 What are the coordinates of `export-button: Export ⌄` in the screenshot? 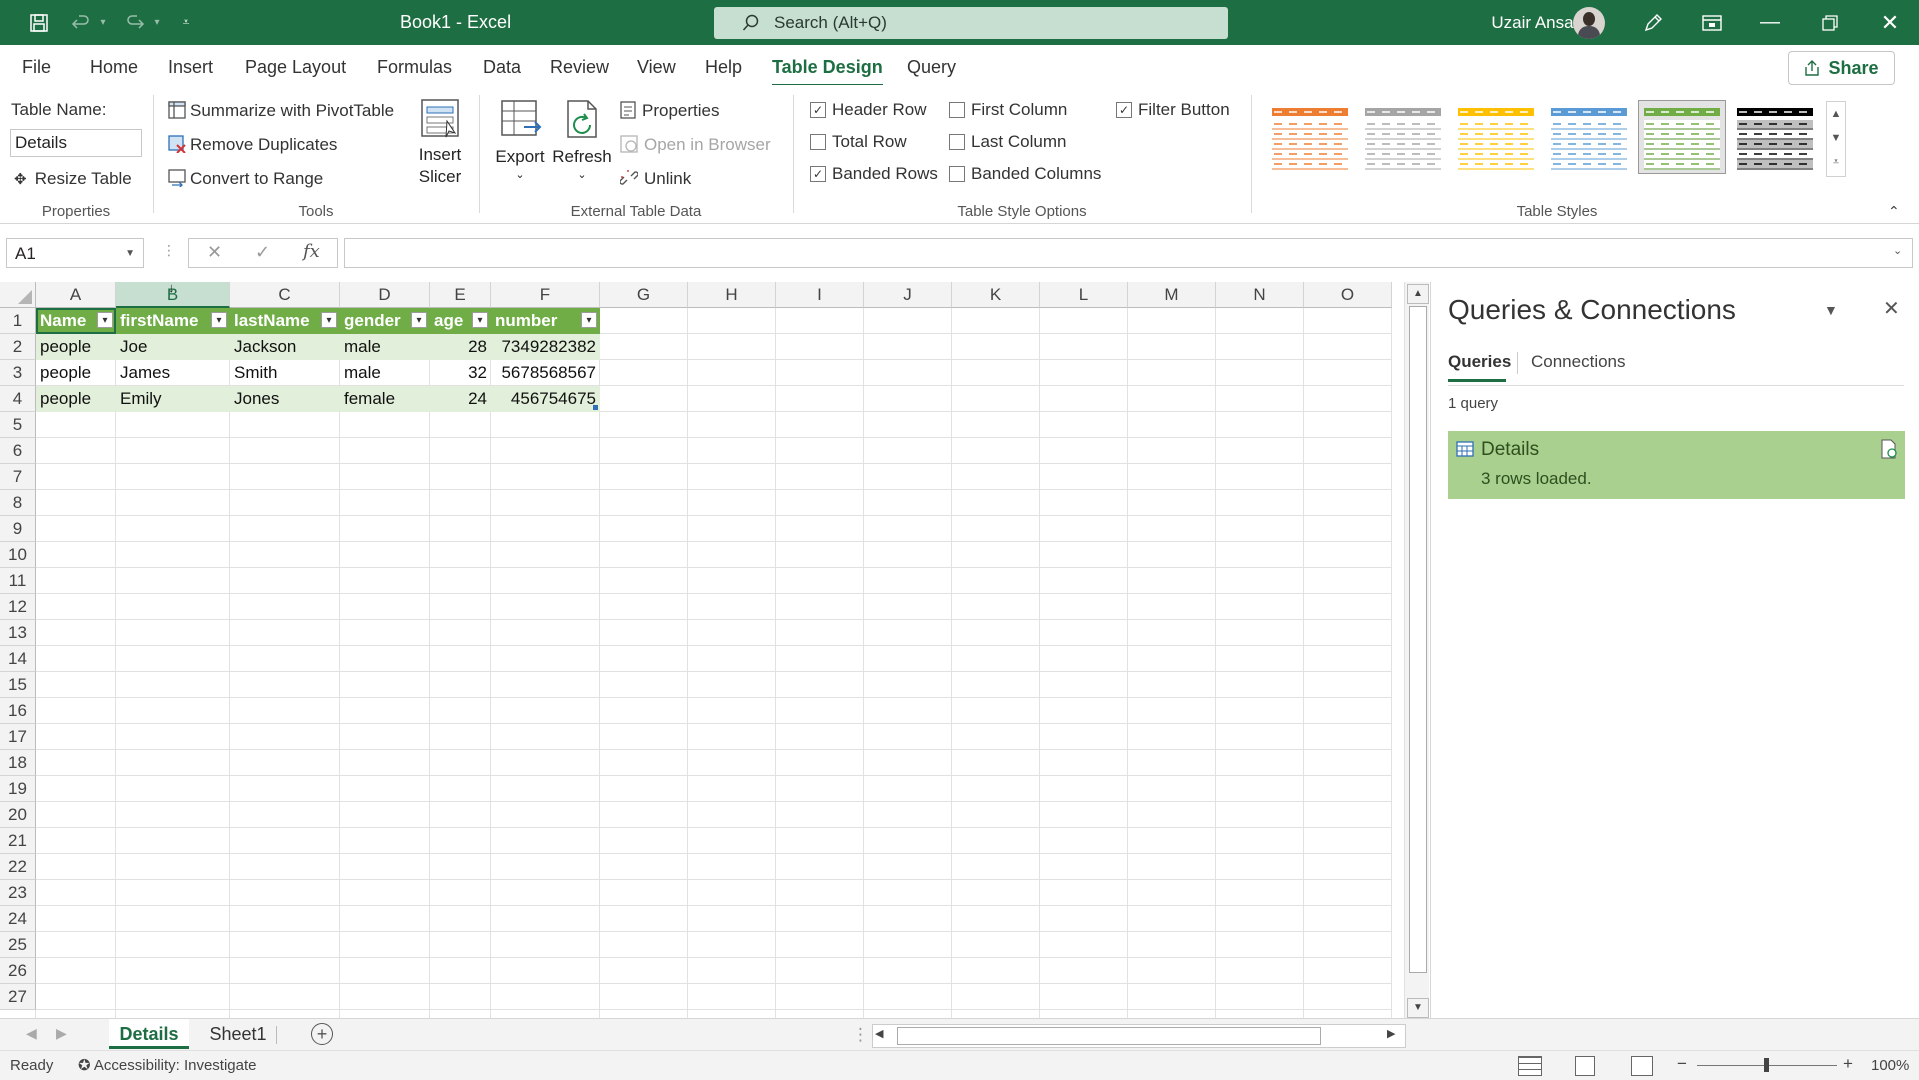 It's located at (520, 152).